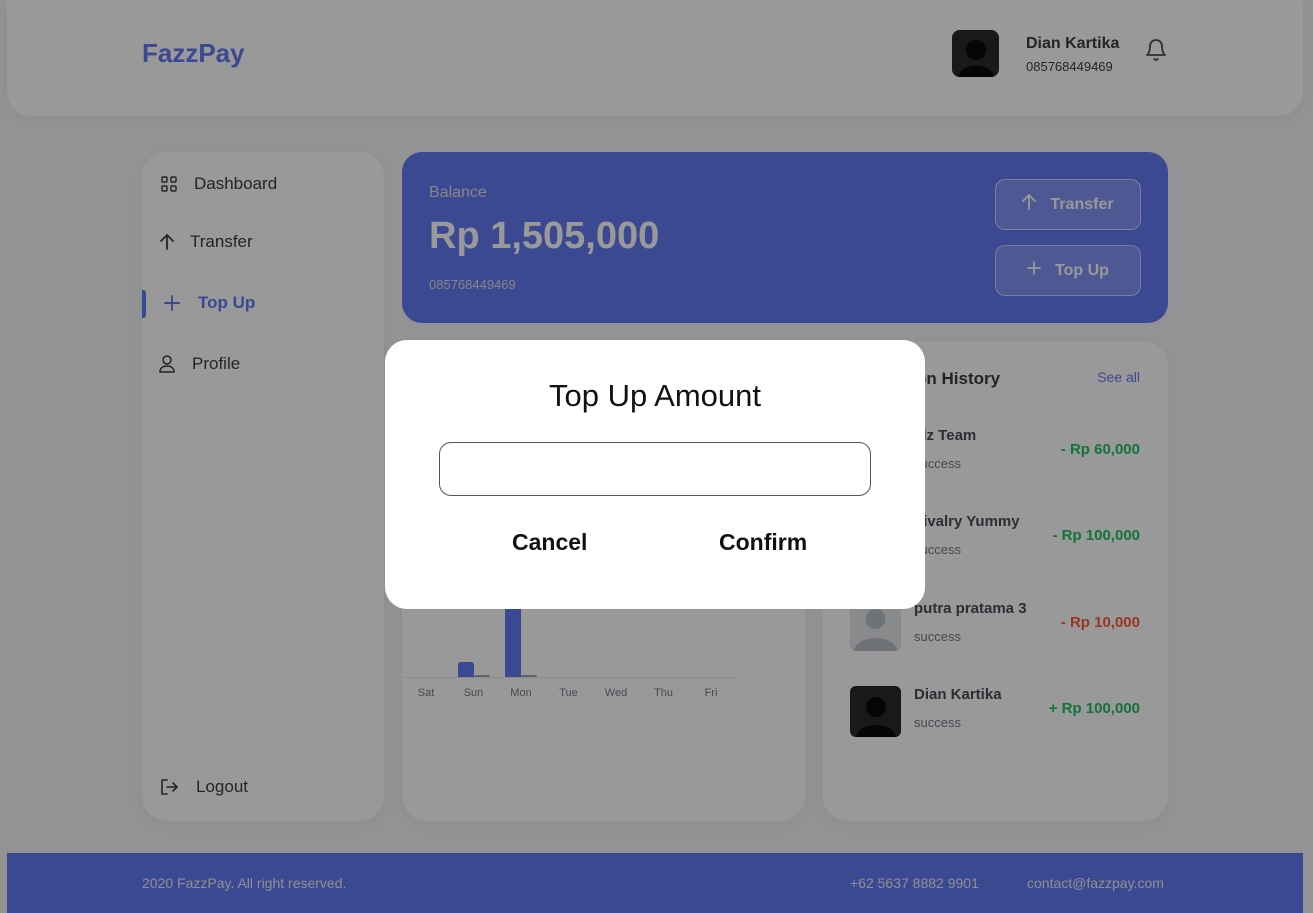 Image resolution: width=1313 pixels, height=913 pixels. What do you see at coordinates (763, 542) in the screenshot?
I see `confirm-button: Confirm` at bounding box center [763, 542].